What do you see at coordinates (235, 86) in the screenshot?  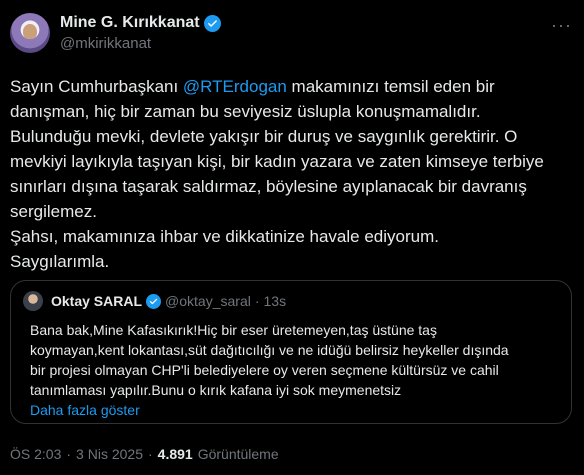 I see `mention-link: @RTErdogan` at bounding box center [235, 86].